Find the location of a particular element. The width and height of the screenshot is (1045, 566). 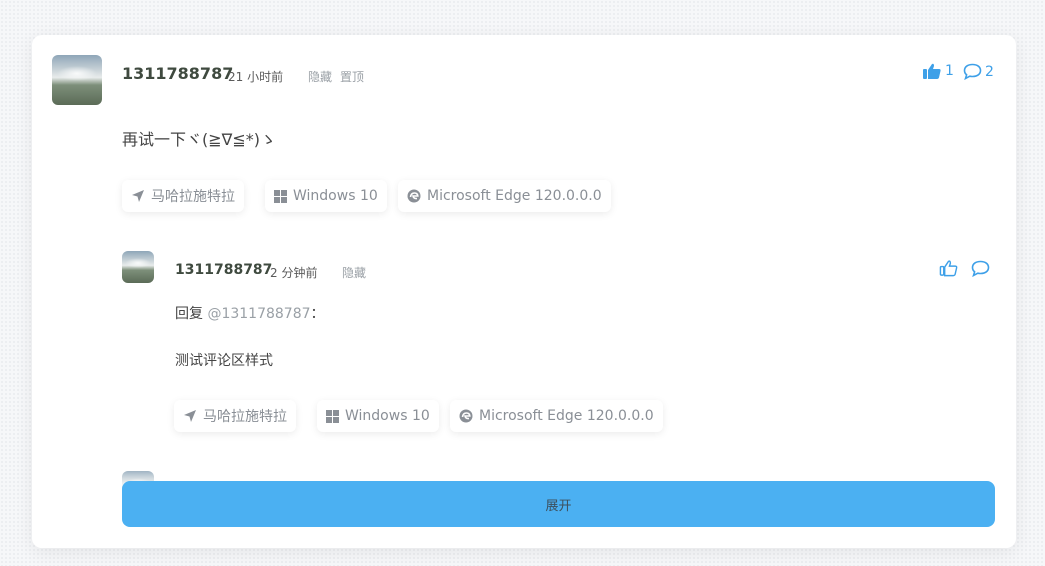

reply-location-tag: 马哈拉施特拉 is located at coordinates (235, 416).